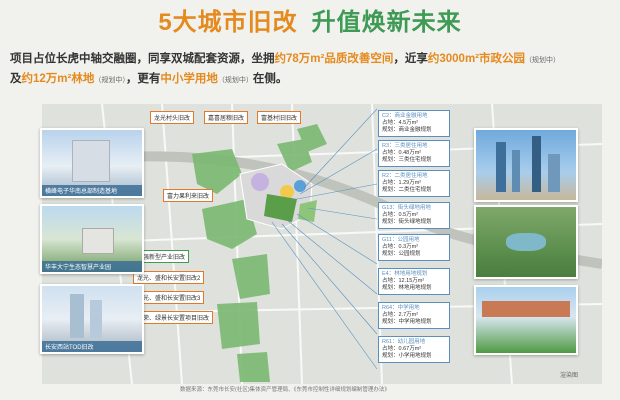  Describe the element at coordinates (405, 274) in the screenshot. I see `infobox-e4-line: E4：林地用地规划` at that location.